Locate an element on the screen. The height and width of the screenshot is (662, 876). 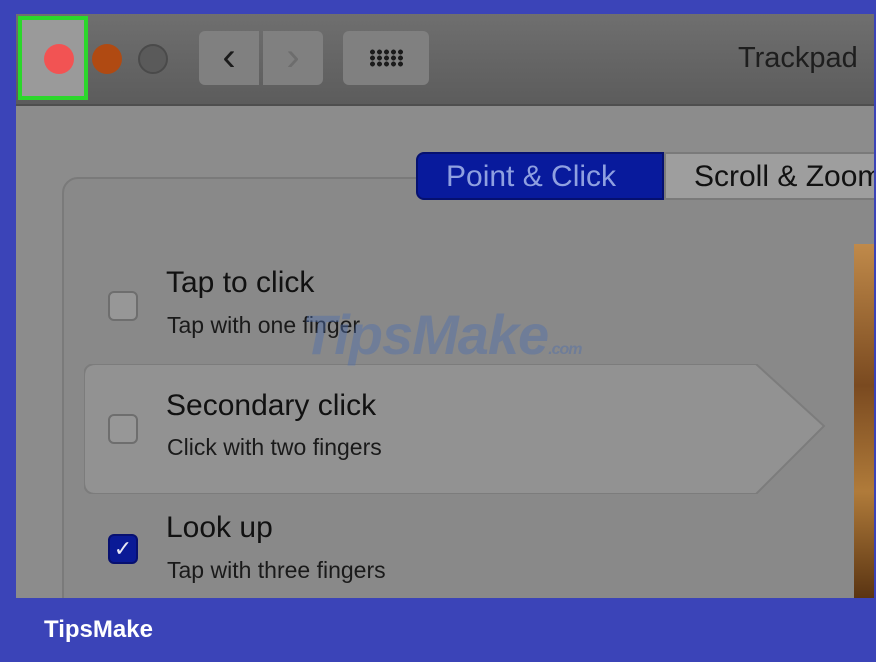
zoom-button is located at coordinates (153, 59).